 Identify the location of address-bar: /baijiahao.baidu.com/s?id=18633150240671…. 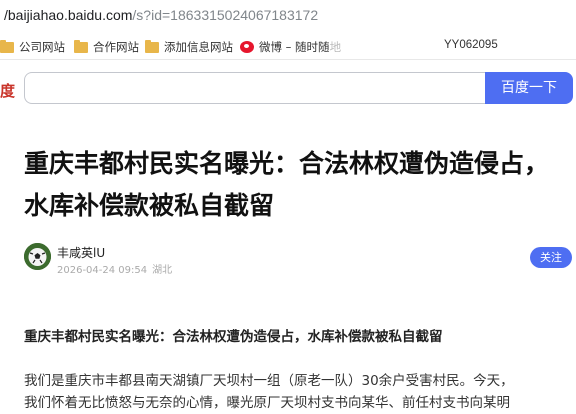
(288, 16).